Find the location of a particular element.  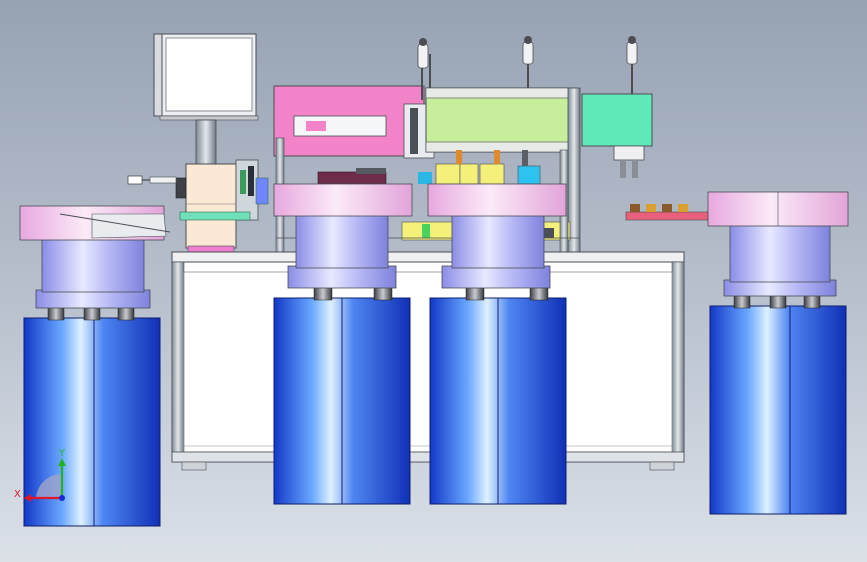

sensor-arm is located at coordinates (152, 180).